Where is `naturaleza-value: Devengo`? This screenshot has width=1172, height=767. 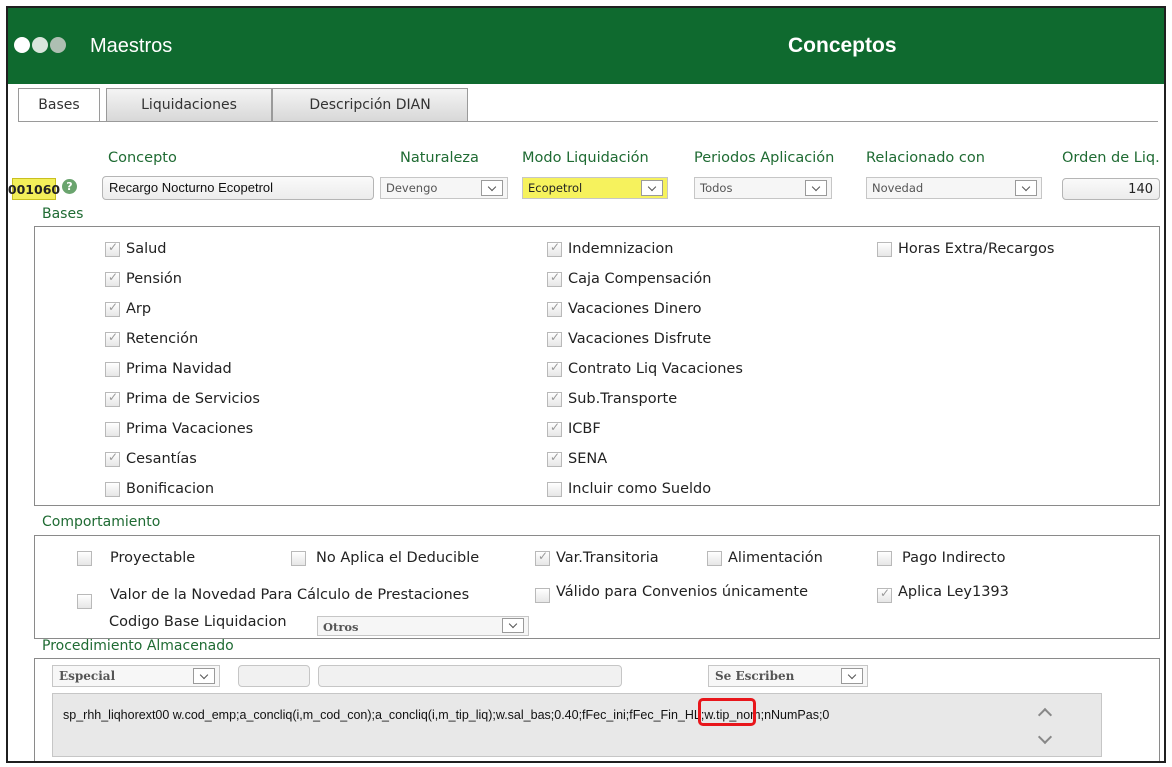
naturaleza-value: Devengo is located at coordinates (412, 188).